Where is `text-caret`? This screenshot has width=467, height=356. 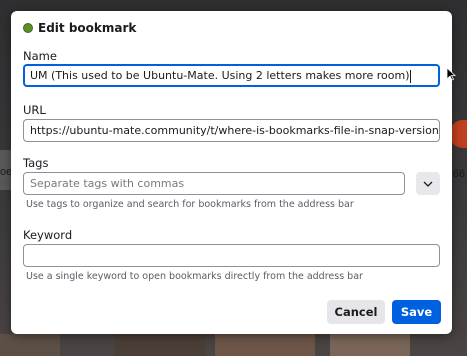 text-caret is located at coordinates (410, 76).